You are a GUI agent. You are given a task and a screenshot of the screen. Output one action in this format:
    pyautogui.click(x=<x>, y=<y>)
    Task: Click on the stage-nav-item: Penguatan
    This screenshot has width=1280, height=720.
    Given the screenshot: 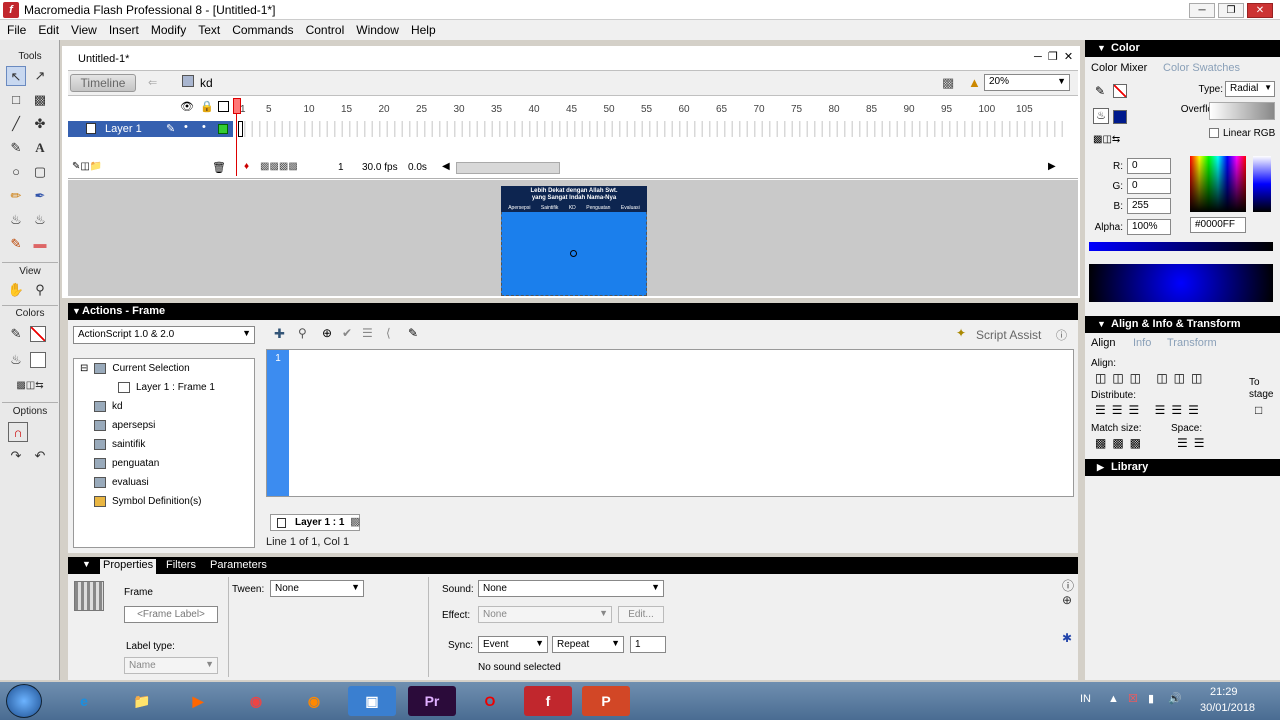 What is the action you would take?
    pyautogui.click(x=598, y=208)
    